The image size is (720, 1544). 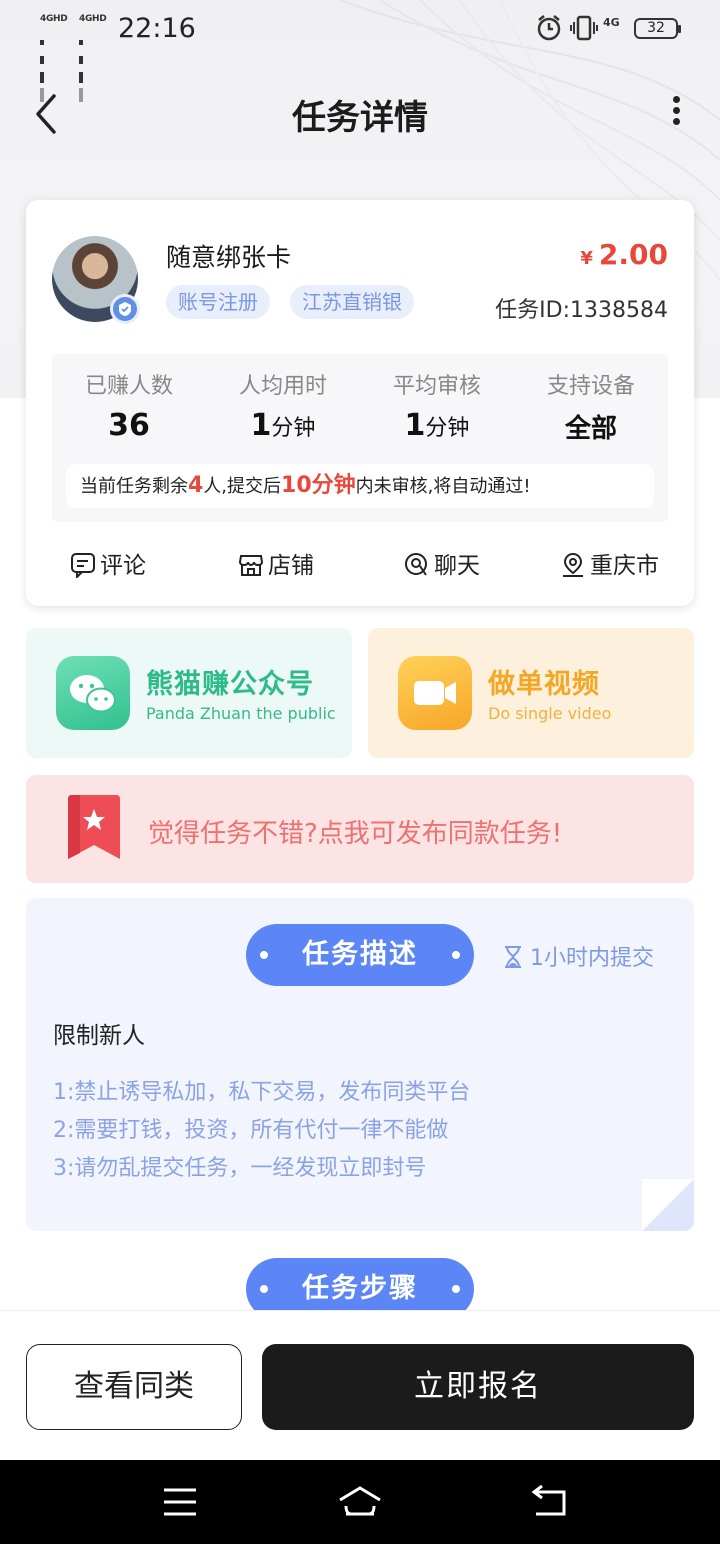 What do you see at coordinates (93, 19) in the screenshot?
I see `signal-2-label: 4GHD` at bounding box center [93, 19].